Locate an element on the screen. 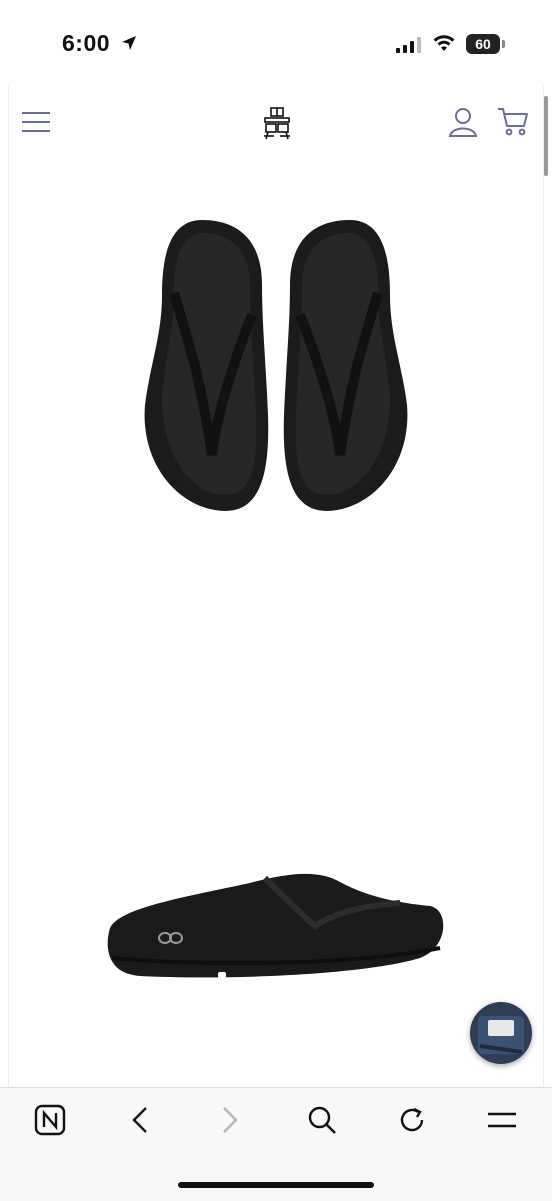 Image resolution: width=552 pixels, height=1201 pixels. reload-icon is located at coordinates (412, 1120).